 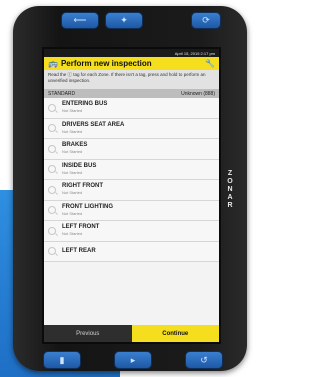 What do you see at coordinates (230, 181) in the screenshot?
I see `brand-letter: O` at bounding box center [230, 181].